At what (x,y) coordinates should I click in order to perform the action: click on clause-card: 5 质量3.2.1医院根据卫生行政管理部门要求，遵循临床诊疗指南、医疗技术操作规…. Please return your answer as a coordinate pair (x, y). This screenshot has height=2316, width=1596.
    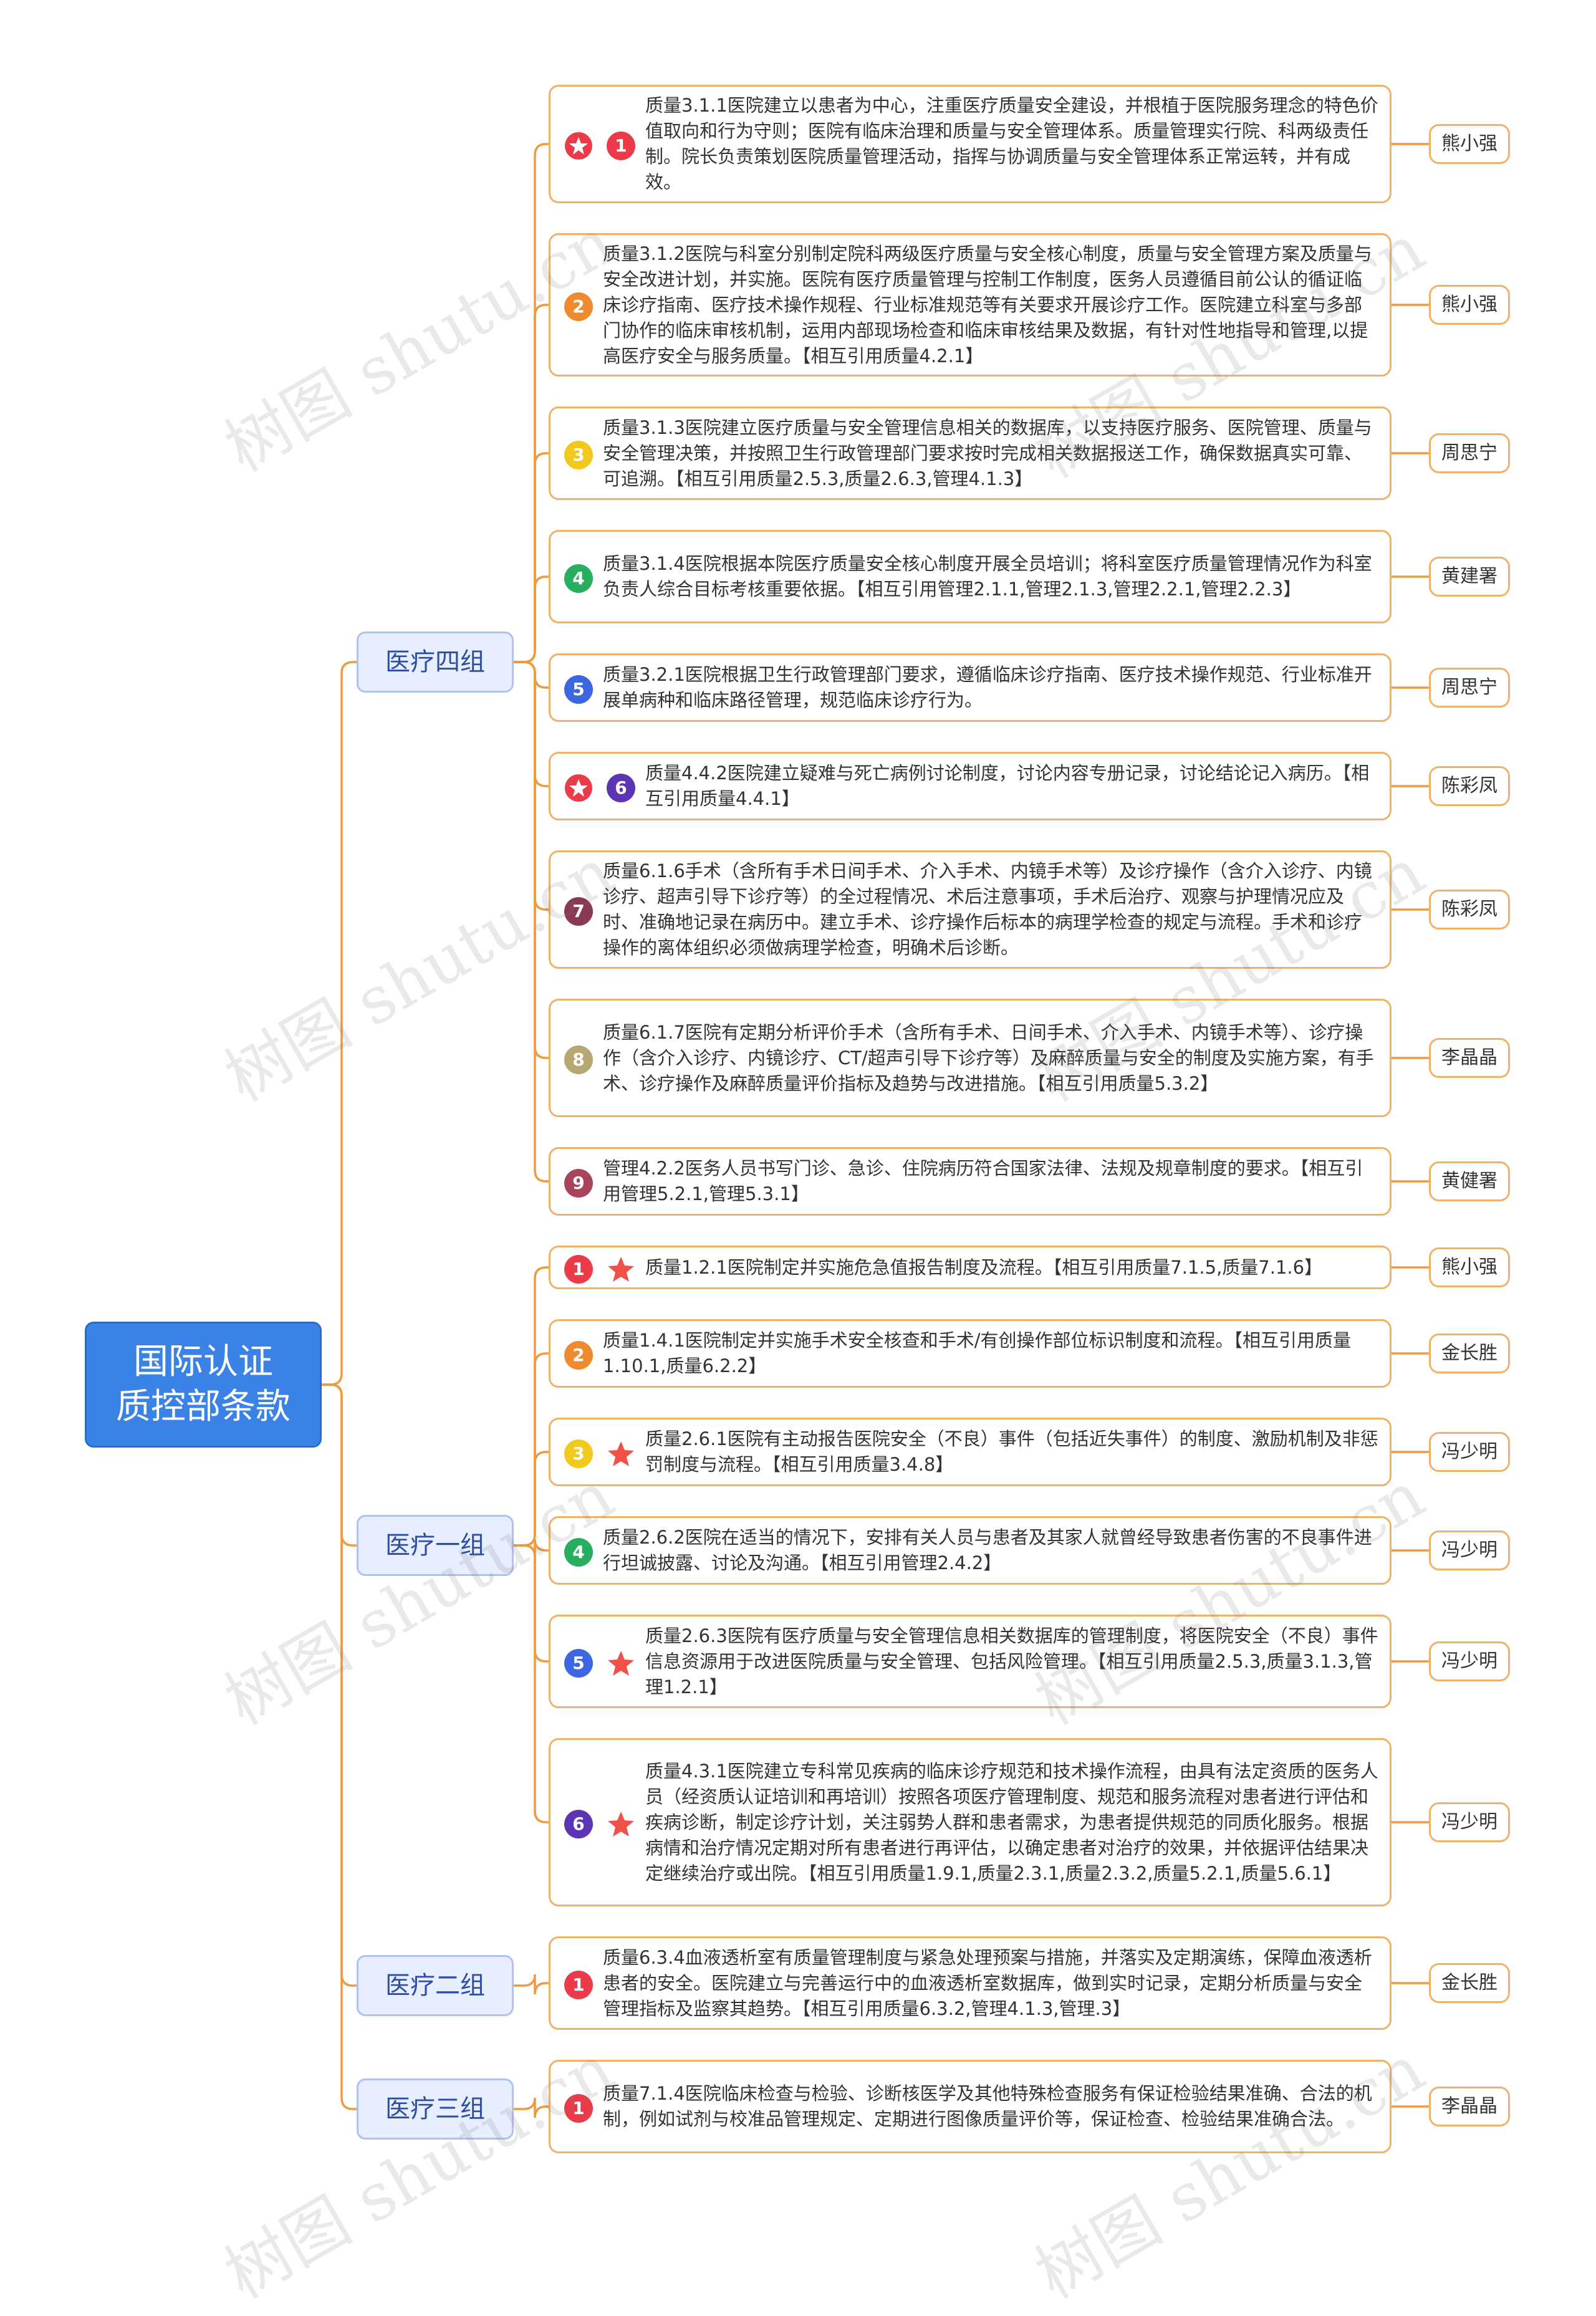
    Looking at the image, I should click on (970, 687).